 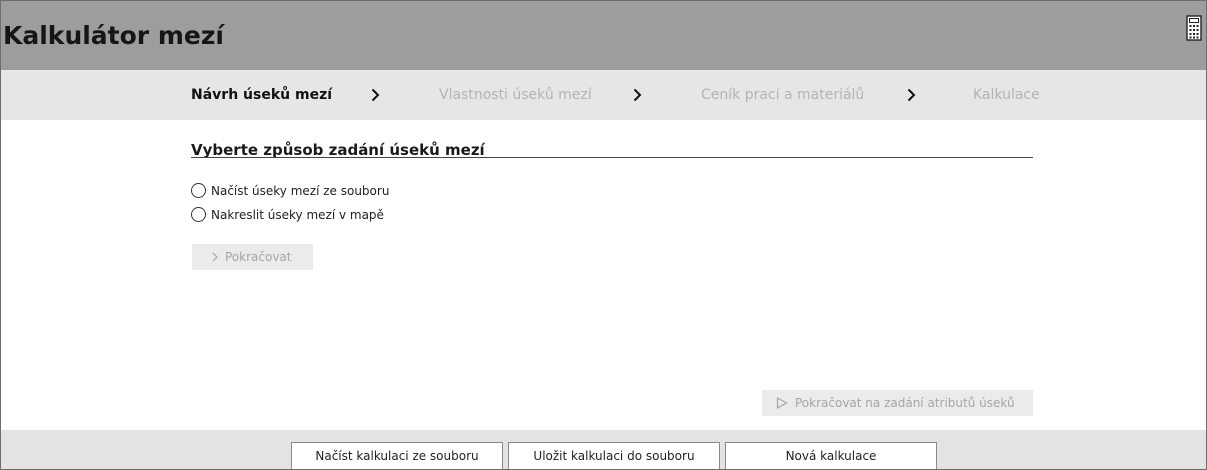 What do you see at coordinates (300, 190) in the screenshot?
I see `option-label: Načíst úseky mezí ze souboru` at bounding box center [300, 190].